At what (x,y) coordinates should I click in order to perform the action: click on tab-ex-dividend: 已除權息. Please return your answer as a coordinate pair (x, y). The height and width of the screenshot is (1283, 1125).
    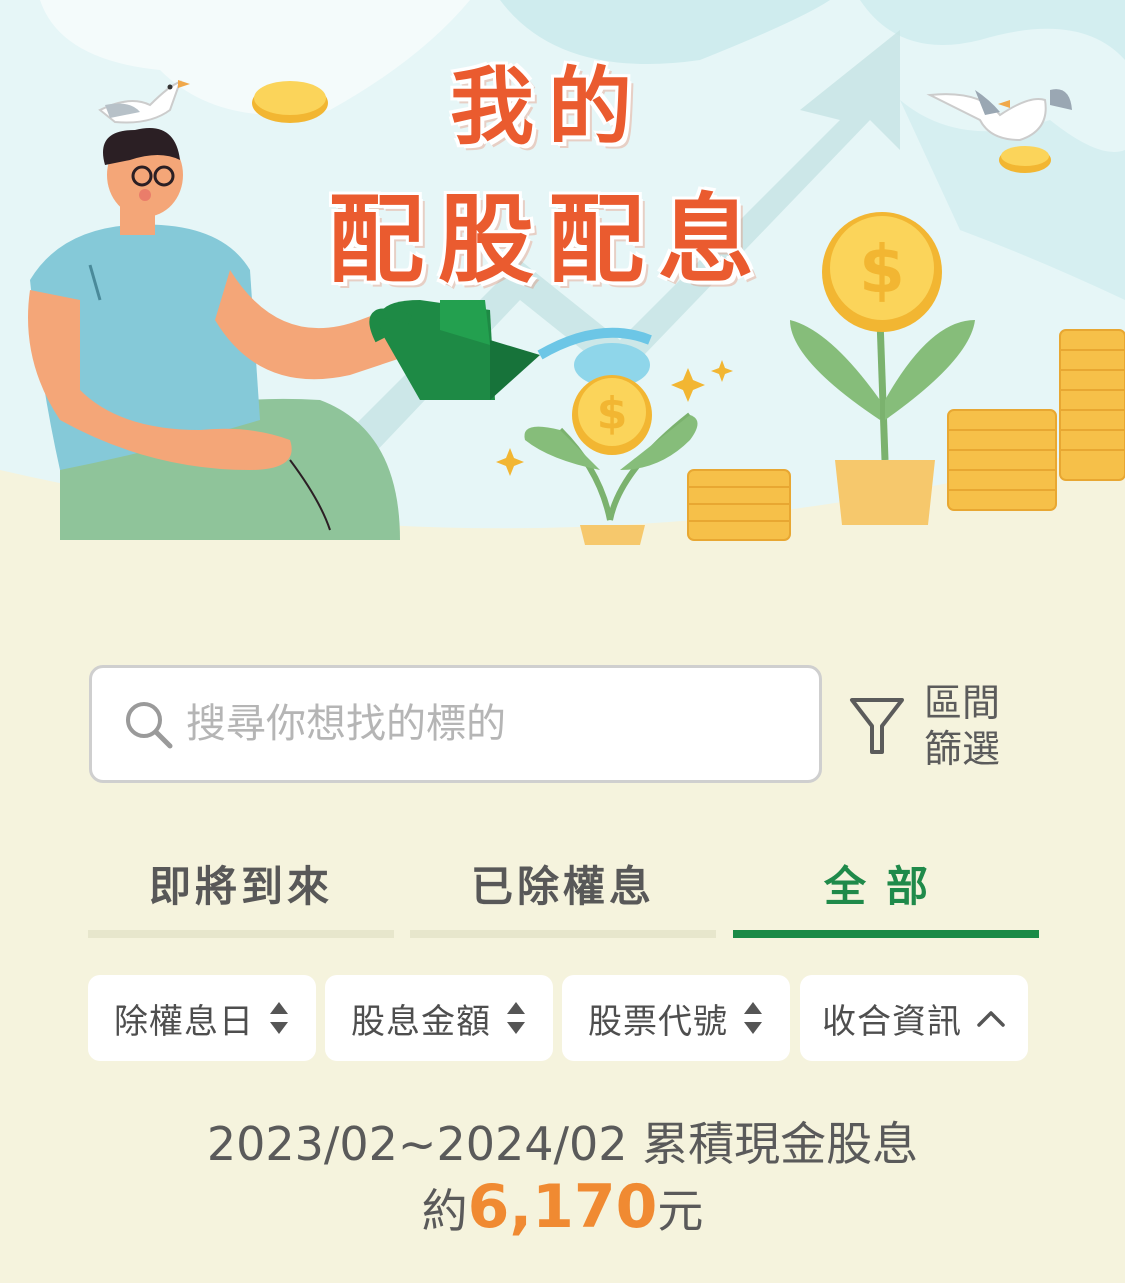
    Looking at the image, I should click on (563, 886).